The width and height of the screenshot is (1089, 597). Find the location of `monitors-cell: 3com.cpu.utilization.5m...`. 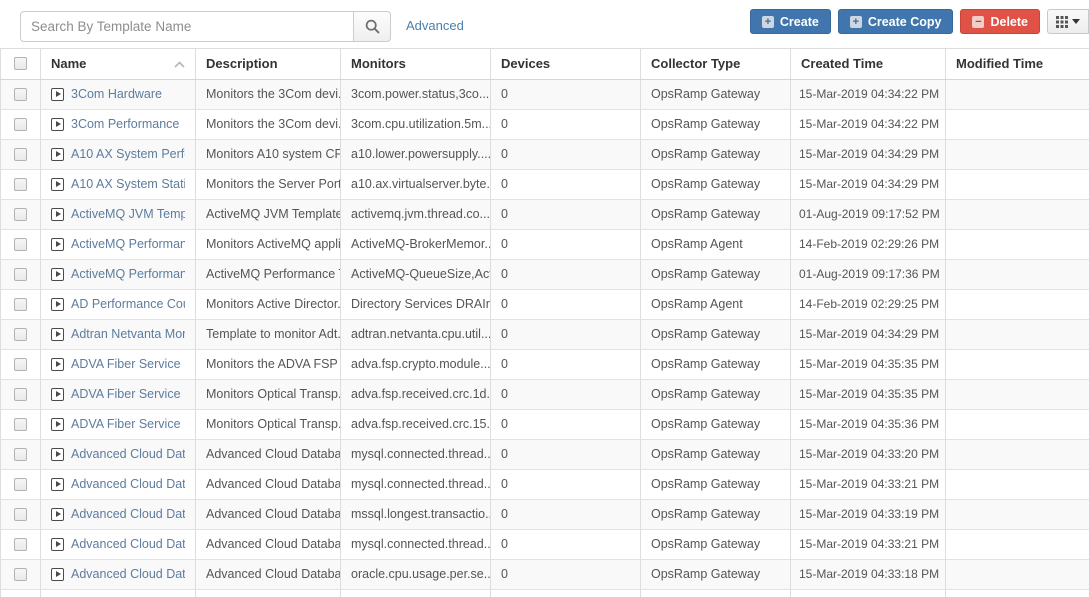

monitors-cell: 3com.cpu.utilization.5m... is located at coordinates (415, 124).